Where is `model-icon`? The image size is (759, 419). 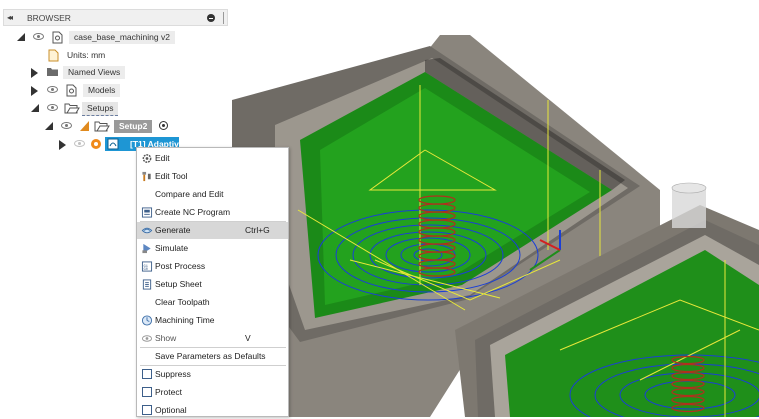
model-icon is located at coordinates (71, 90).